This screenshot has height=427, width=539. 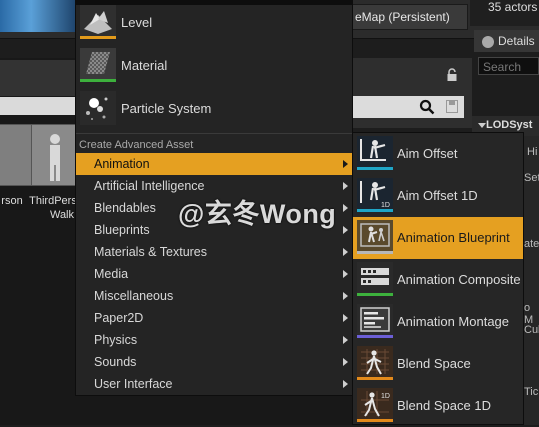 I want to click on category-label: Blendables, so click(x=125, y=208).